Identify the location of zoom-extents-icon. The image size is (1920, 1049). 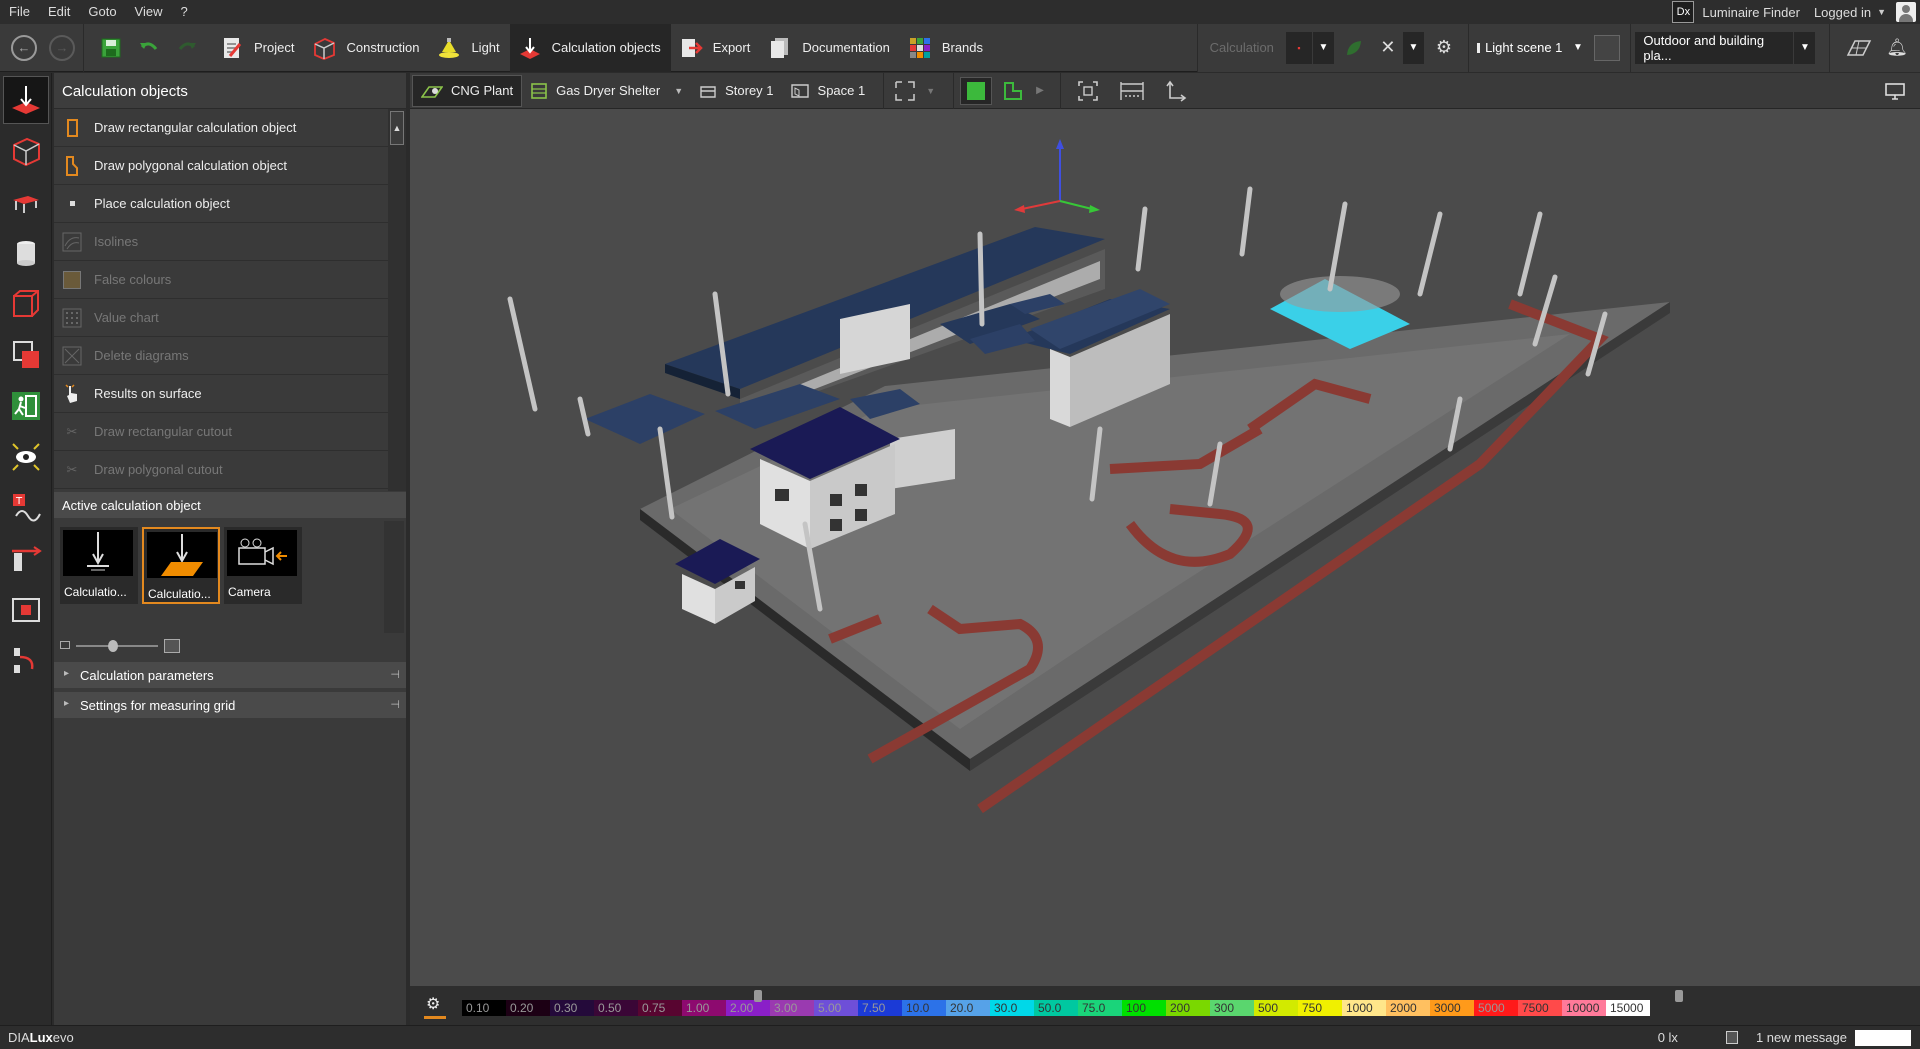
(1088, 91).